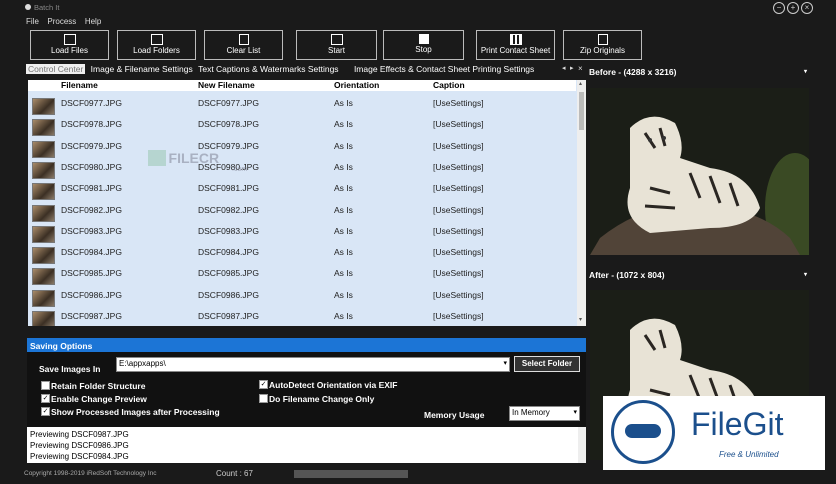 The height and width of the screenshot is (484, 836). What do you see at coordinates (698, 72) in the screenshot?
I see `before-label: Before - (4288 x 3216) ▾` at bounding box center [698, 72].